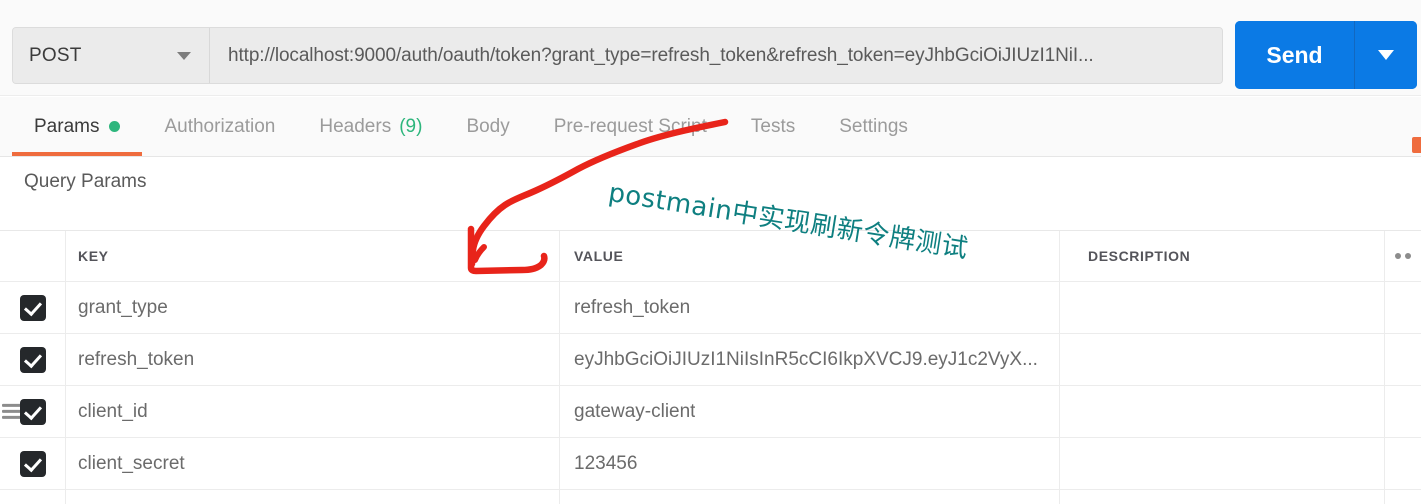  I want to click on header-key-label: KEY, so click(93, 256).